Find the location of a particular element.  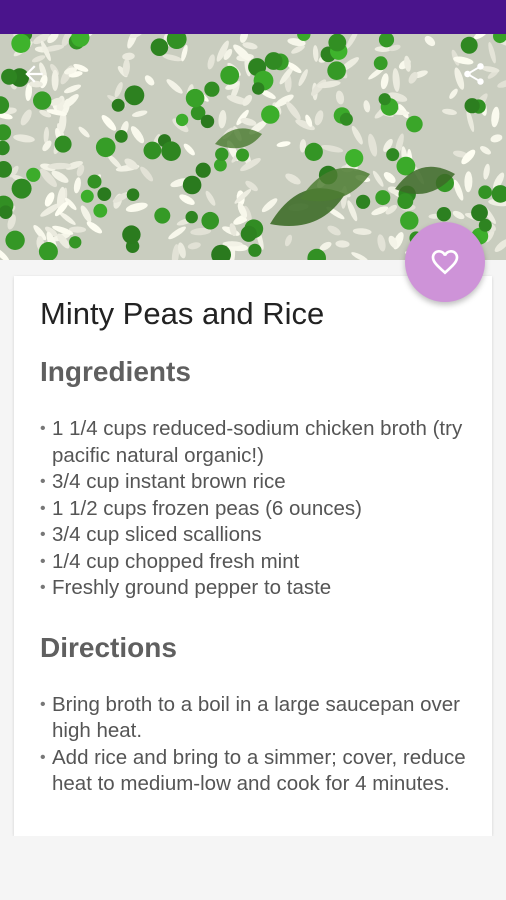

arrow-back-icon is located at coordinates (34, 74).